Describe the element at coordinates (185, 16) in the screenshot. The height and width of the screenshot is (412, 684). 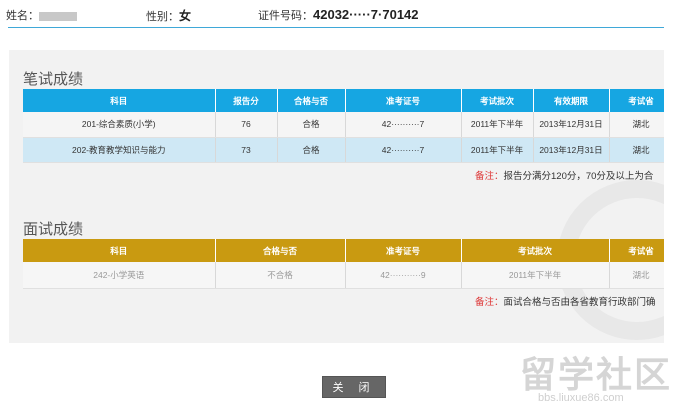
I see `gender-value: 女` at that location.